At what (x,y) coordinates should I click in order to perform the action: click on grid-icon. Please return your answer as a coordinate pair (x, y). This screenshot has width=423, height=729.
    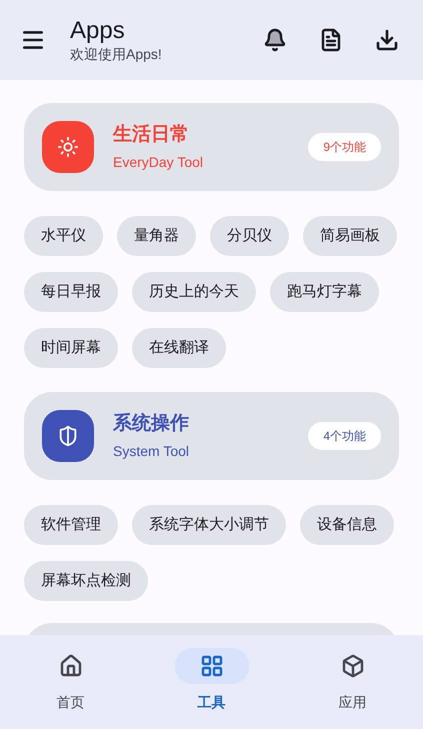
    Looking at the image, I should click on (212, 666).